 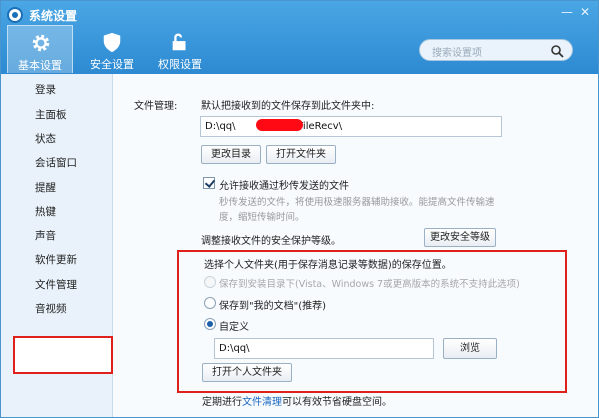 What do you see at coordinates (231, 154) in the screenshot?
I see `change-directory-button: 更改目录` at bounding box center [231, 154].